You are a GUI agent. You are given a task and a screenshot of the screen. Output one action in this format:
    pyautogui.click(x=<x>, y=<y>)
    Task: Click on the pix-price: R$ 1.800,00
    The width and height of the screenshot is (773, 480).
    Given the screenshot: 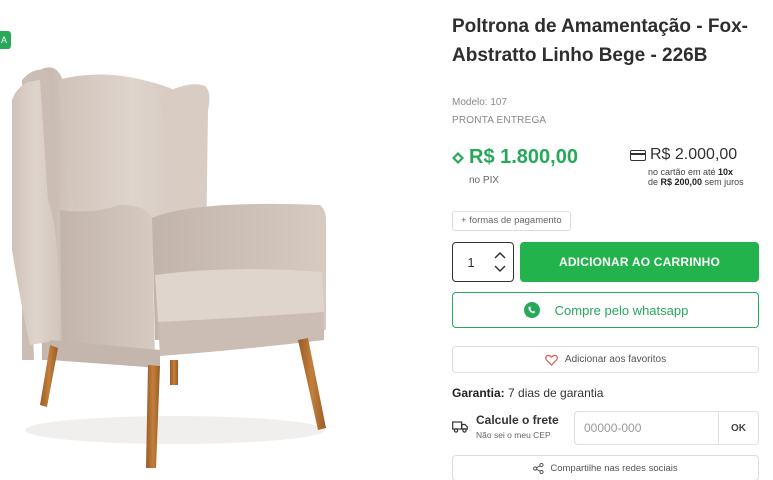 What is the action you would take?
    pyautogui.click(x=515, y=157)
    